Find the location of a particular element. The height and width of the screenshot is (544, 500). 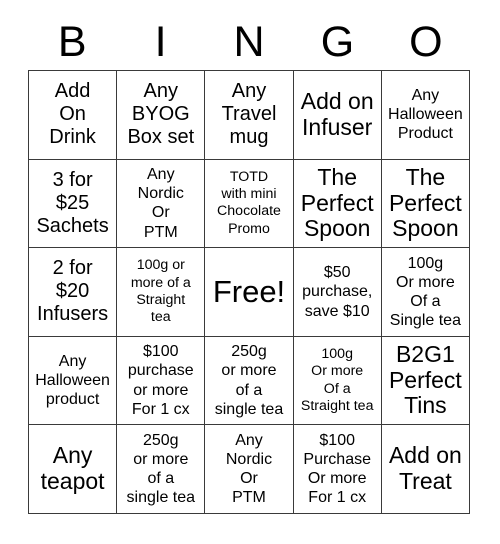

bingo-cell-label: 100g Or more Of a Single tea is located at coordinates (425, 292).